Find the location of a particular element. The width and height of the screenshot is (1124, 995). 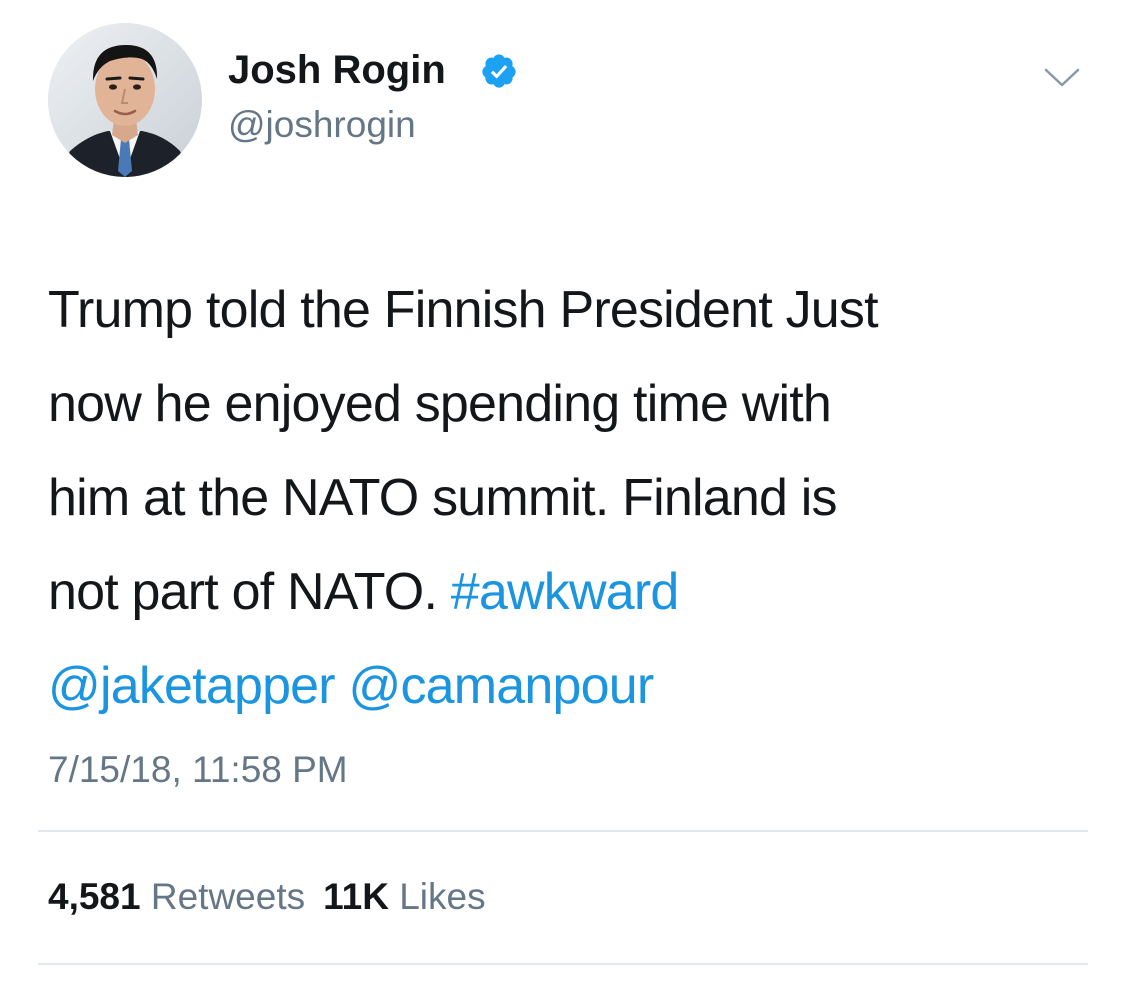

likes-label: Likes is located at coordinates (442, 896).